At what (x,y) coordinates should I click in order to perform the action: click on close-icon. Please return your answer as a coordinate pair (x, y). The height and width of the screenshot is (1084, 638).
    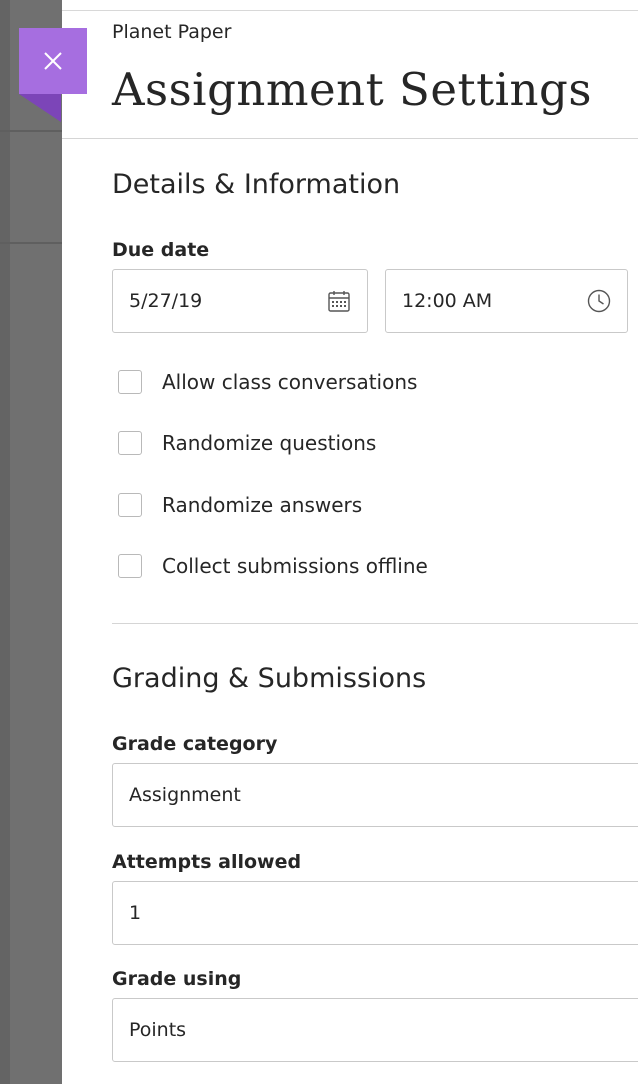
    Looking at the image, I should click on (53, 61).